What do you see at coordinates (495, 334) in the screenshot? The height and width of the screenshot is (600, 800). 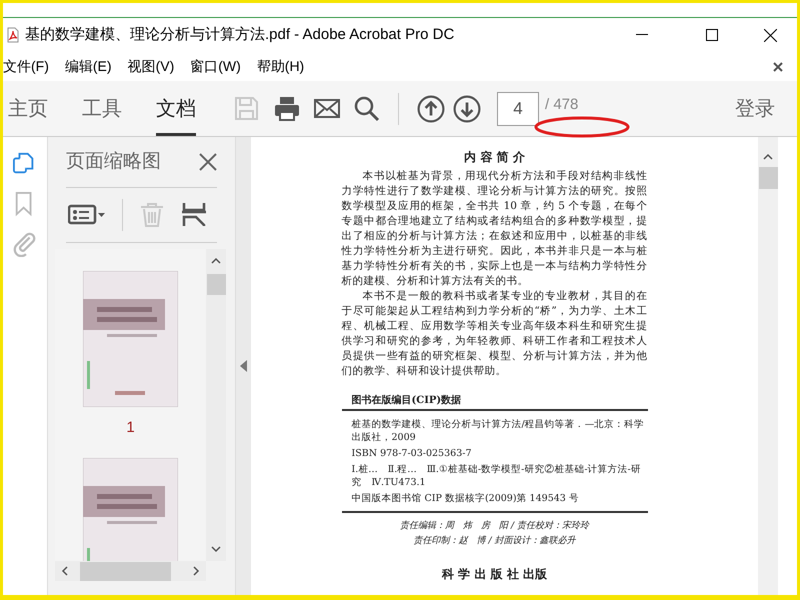 I see `paragraph: 本书不是一般的教科书或者某专业的专业教材，其目的在于尽可能架起从工程结构到力学分析的“桥”，为力学、土木工程、机械工程、应用数学等相关专业高年级本科生和研究生提供学习和研究的参考，为年轻教师、科研工作者和工程技术人员提供一些有益的研究框架、模型、分析与计算方法，并为他们的教学、科研和设计提供帮助。` at bounding box center [495, 334].